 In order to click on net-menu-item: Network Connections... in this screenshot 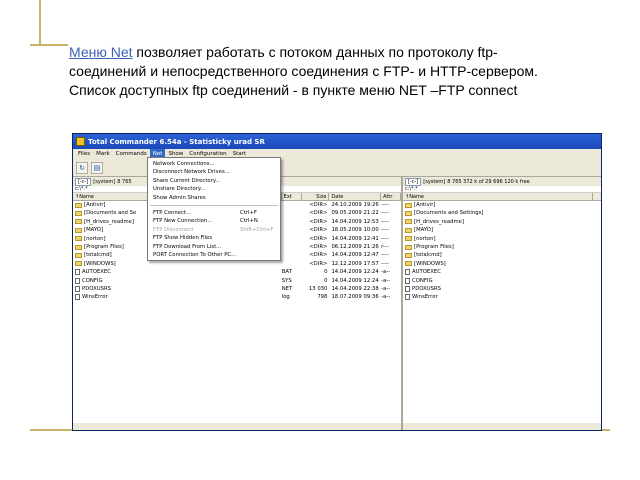, I will do `click(214, 164)`.